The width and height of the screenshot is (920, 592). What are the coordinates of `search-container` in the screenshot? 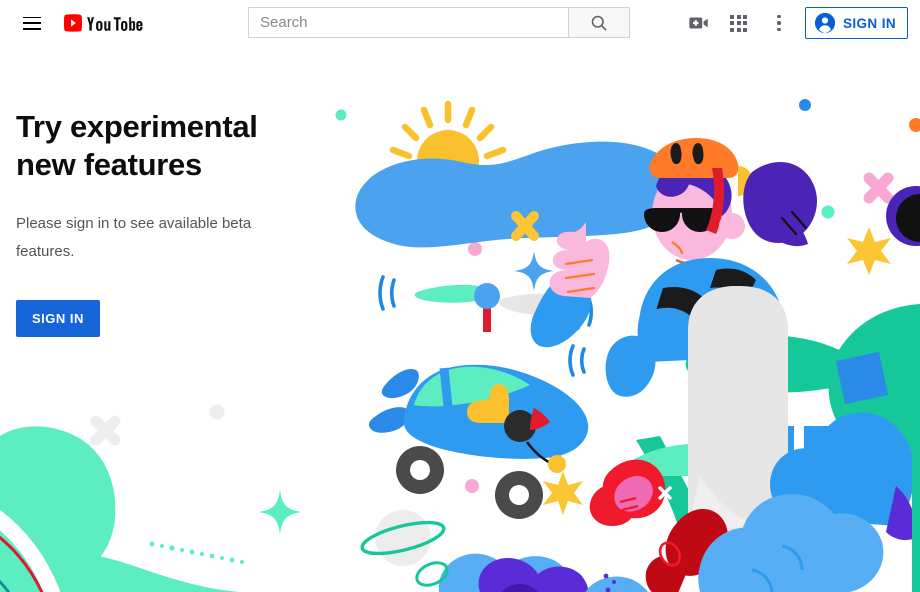 It's located at (439, 22).